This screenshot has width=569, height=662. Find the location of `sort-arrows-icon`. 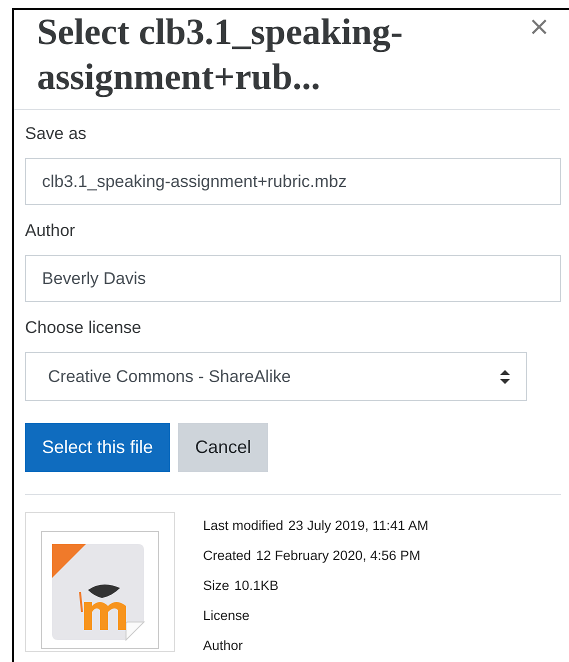

sort-arrows-icon is located at coordinates (505, 377).